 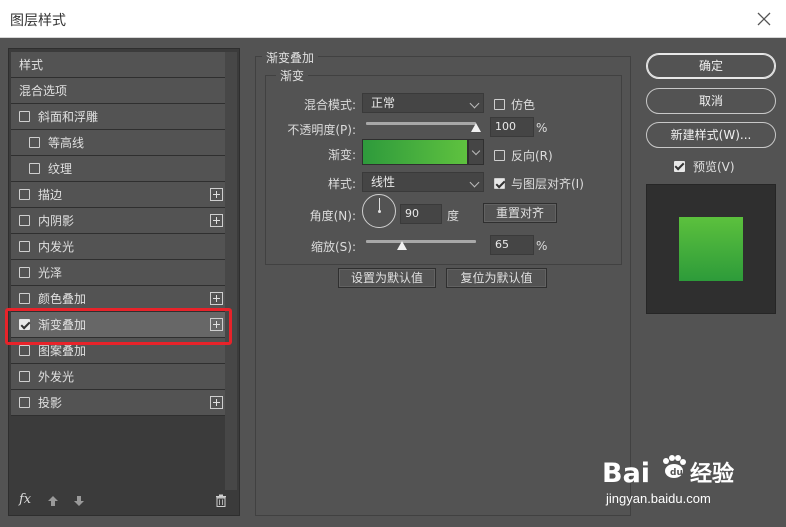 What do you see at coordinates (120, 169) in the screenshot?
I see `style-item: 纹理` at bounding box center [120, 169].